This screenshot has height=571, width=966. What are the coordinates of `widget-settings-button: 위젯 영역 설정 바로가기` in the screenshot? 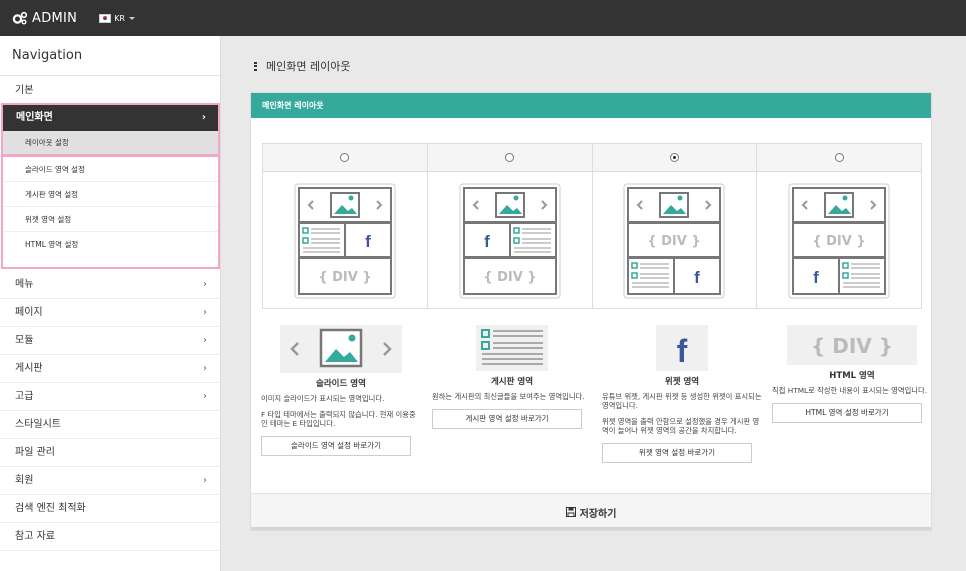 It's located at (677, 453).